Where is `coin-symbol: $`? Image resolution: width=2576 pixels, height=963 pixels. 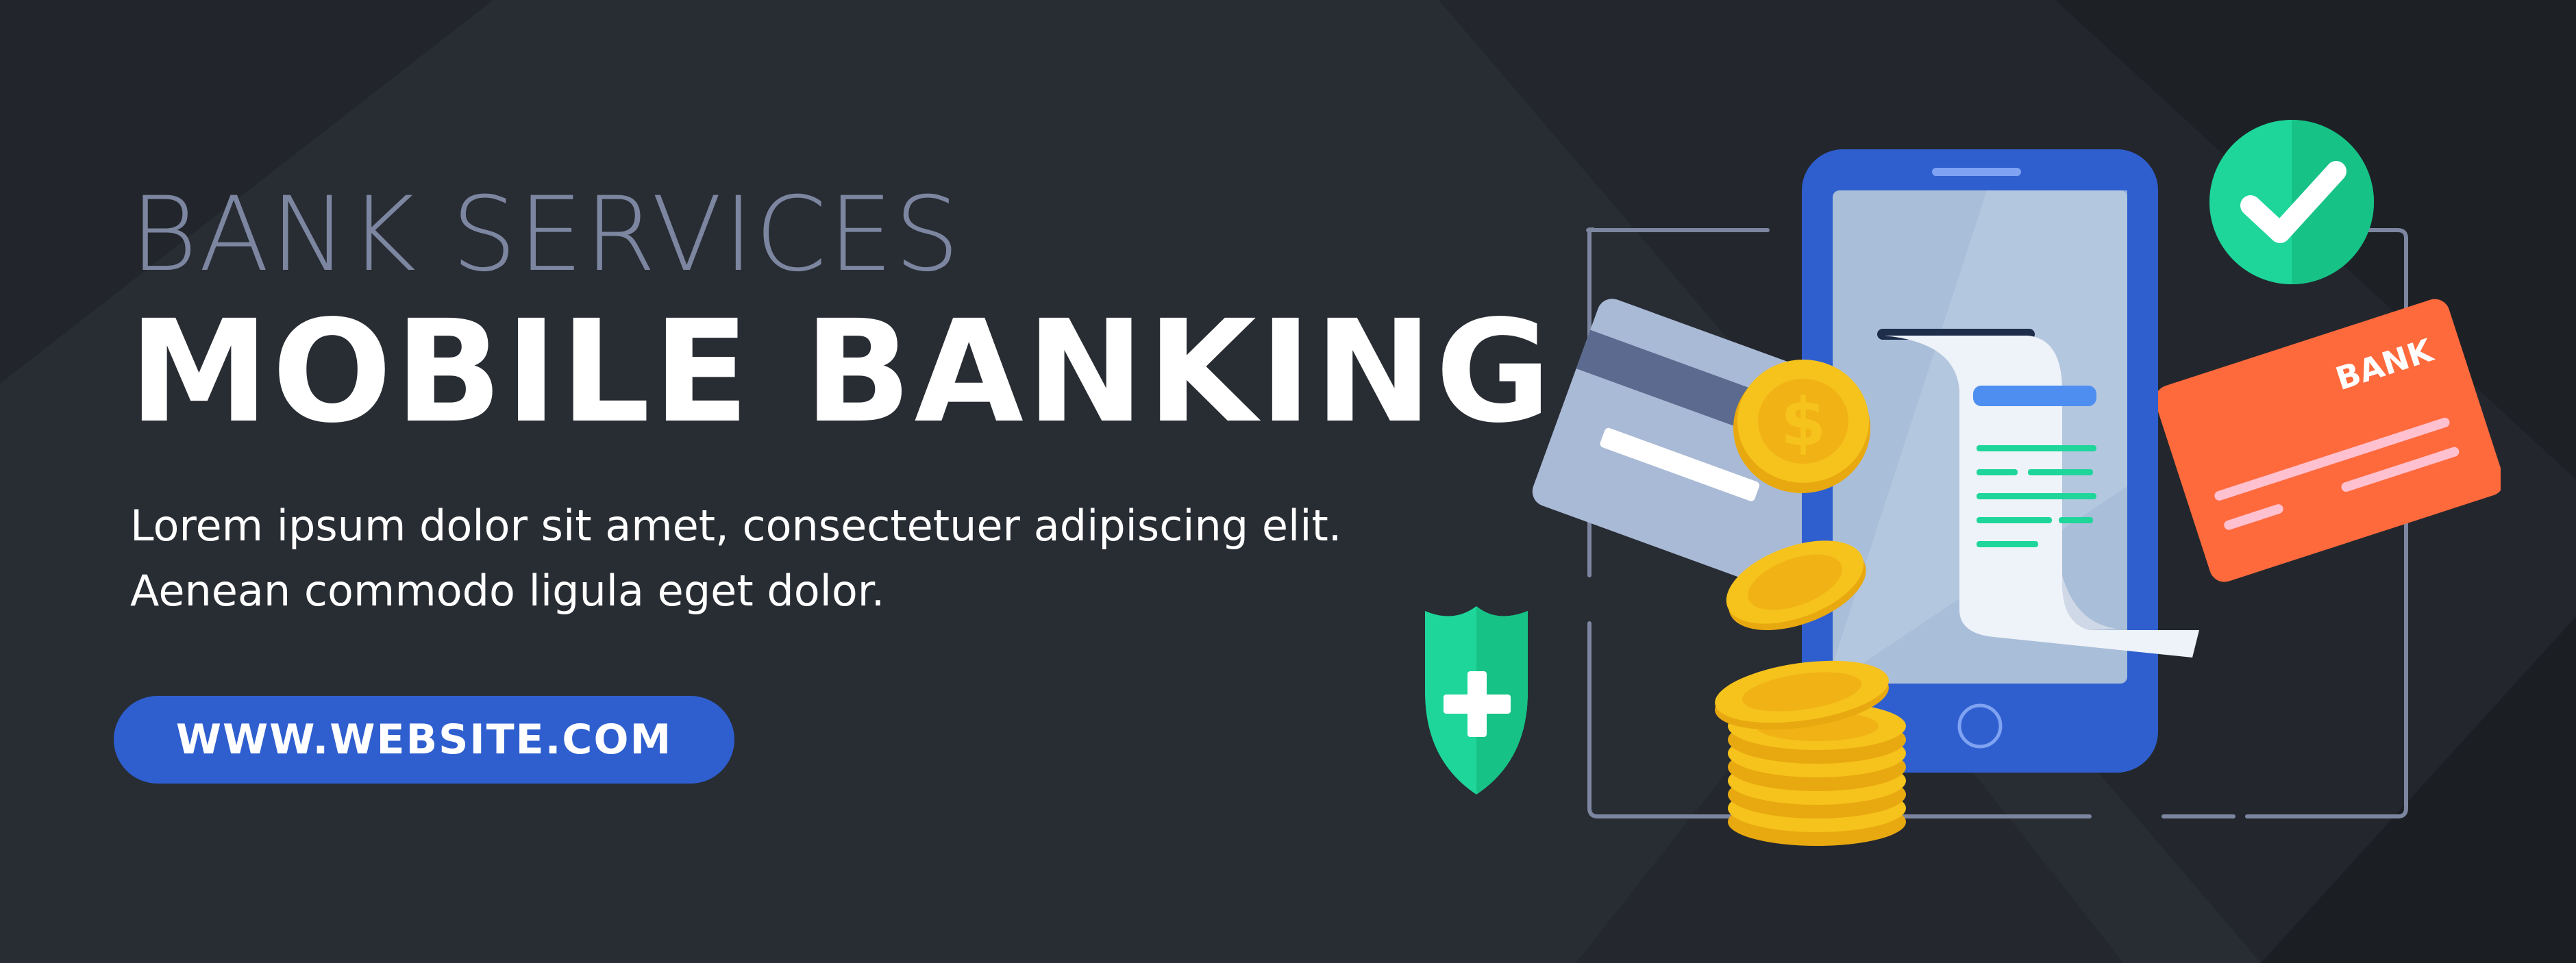 coin-symbol: $ is located at coordinates (1803, 423).